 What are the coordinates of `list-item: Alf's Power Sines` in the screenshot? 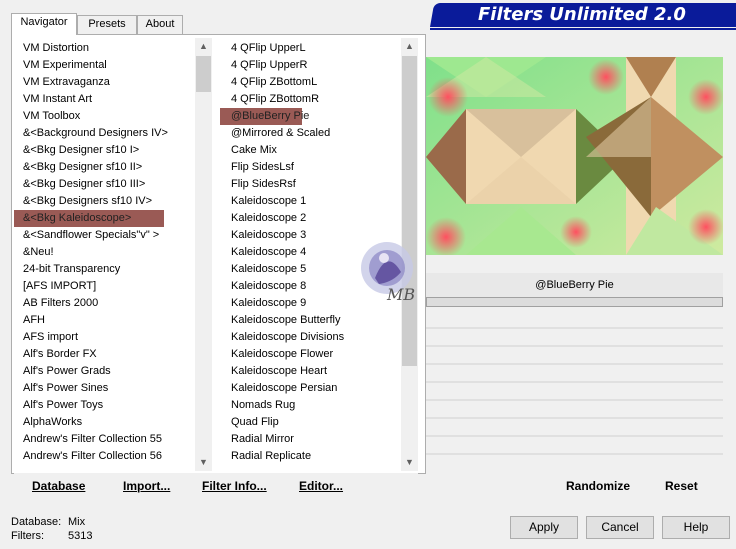 It's located at (104, 388).